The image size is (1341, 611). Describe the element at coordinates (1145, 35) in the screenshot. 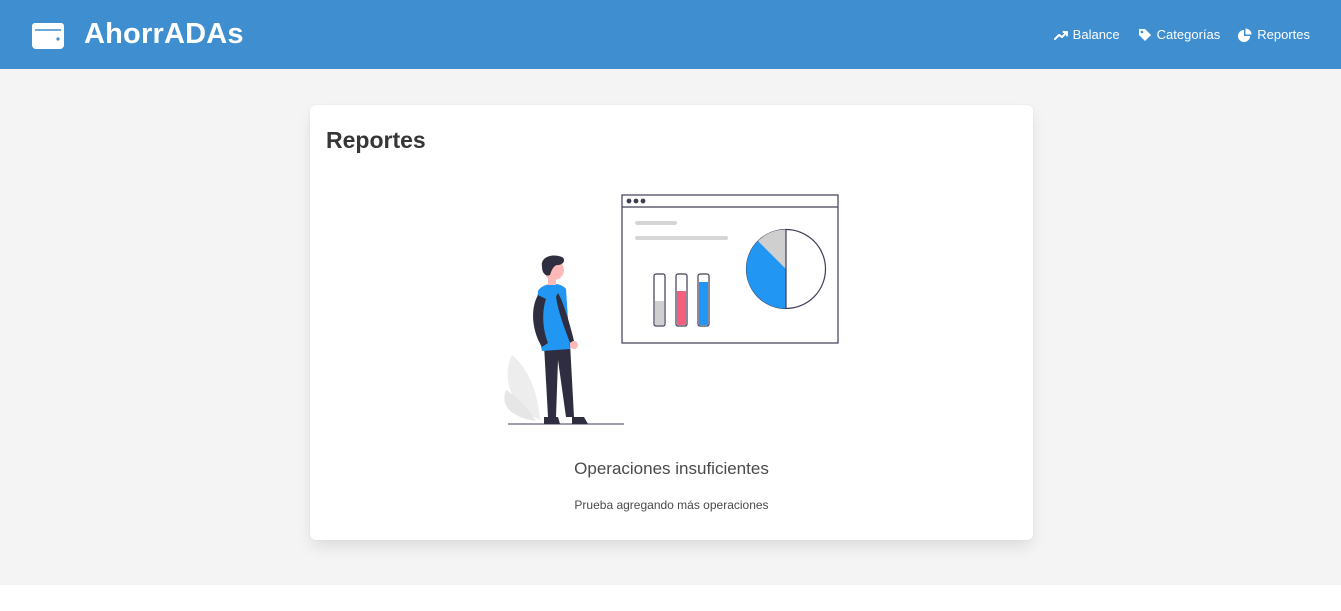

I see `tag-icon` at that location.